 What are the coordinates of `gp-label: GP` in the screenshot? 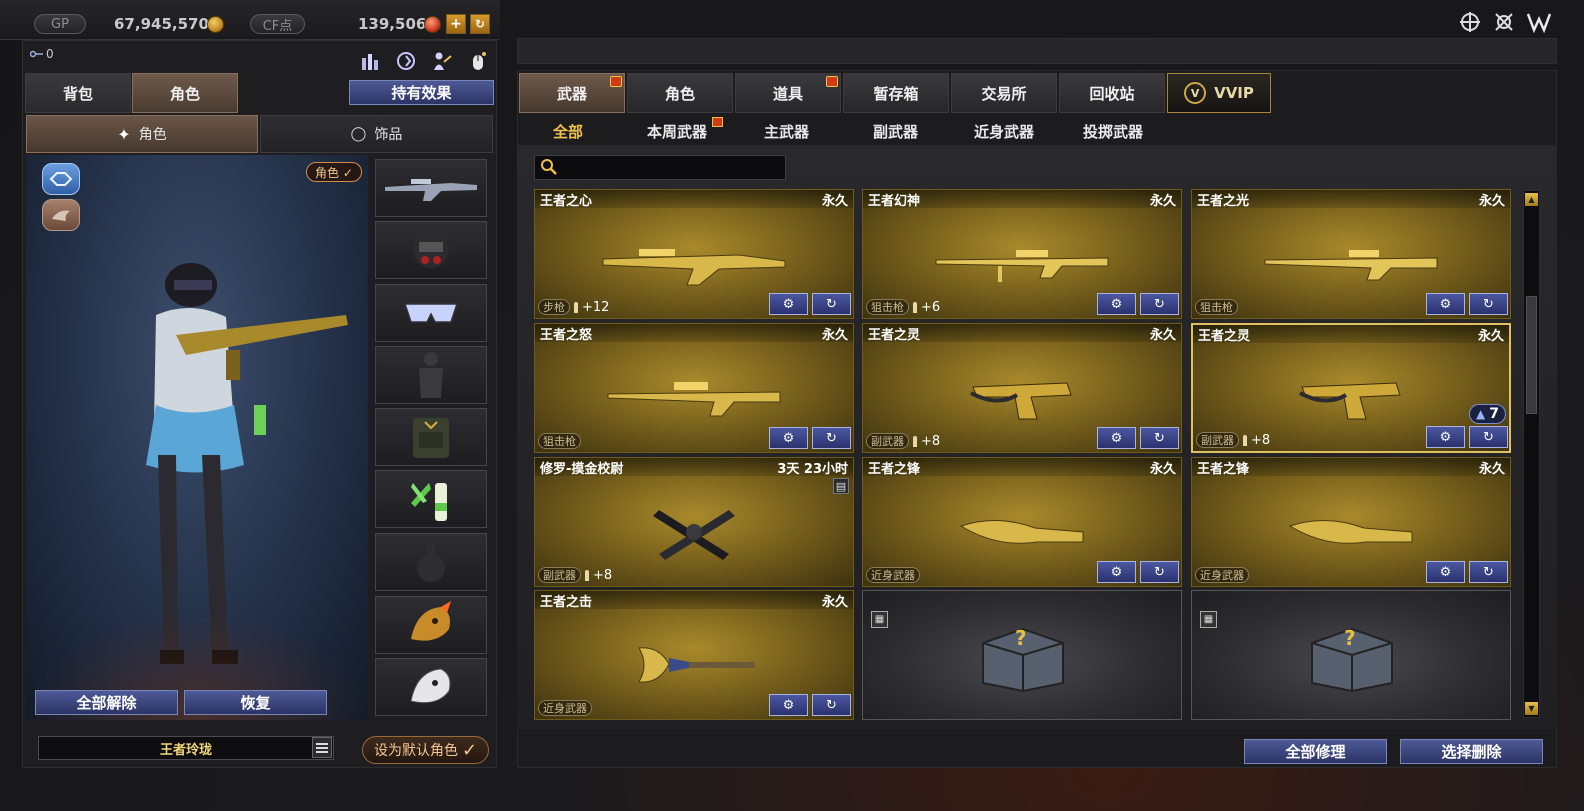 It's located at (60, 24).